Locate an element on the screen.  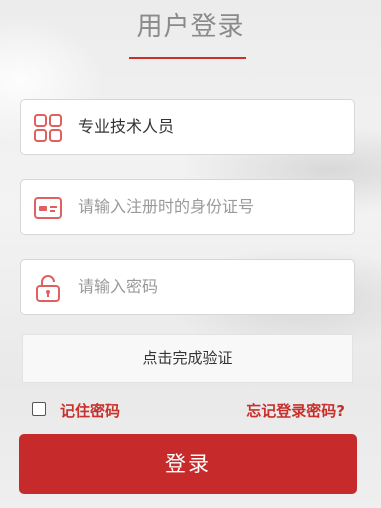
id-number-field: 请输入注册时的身份证号 is located at coordinates (187, 207).